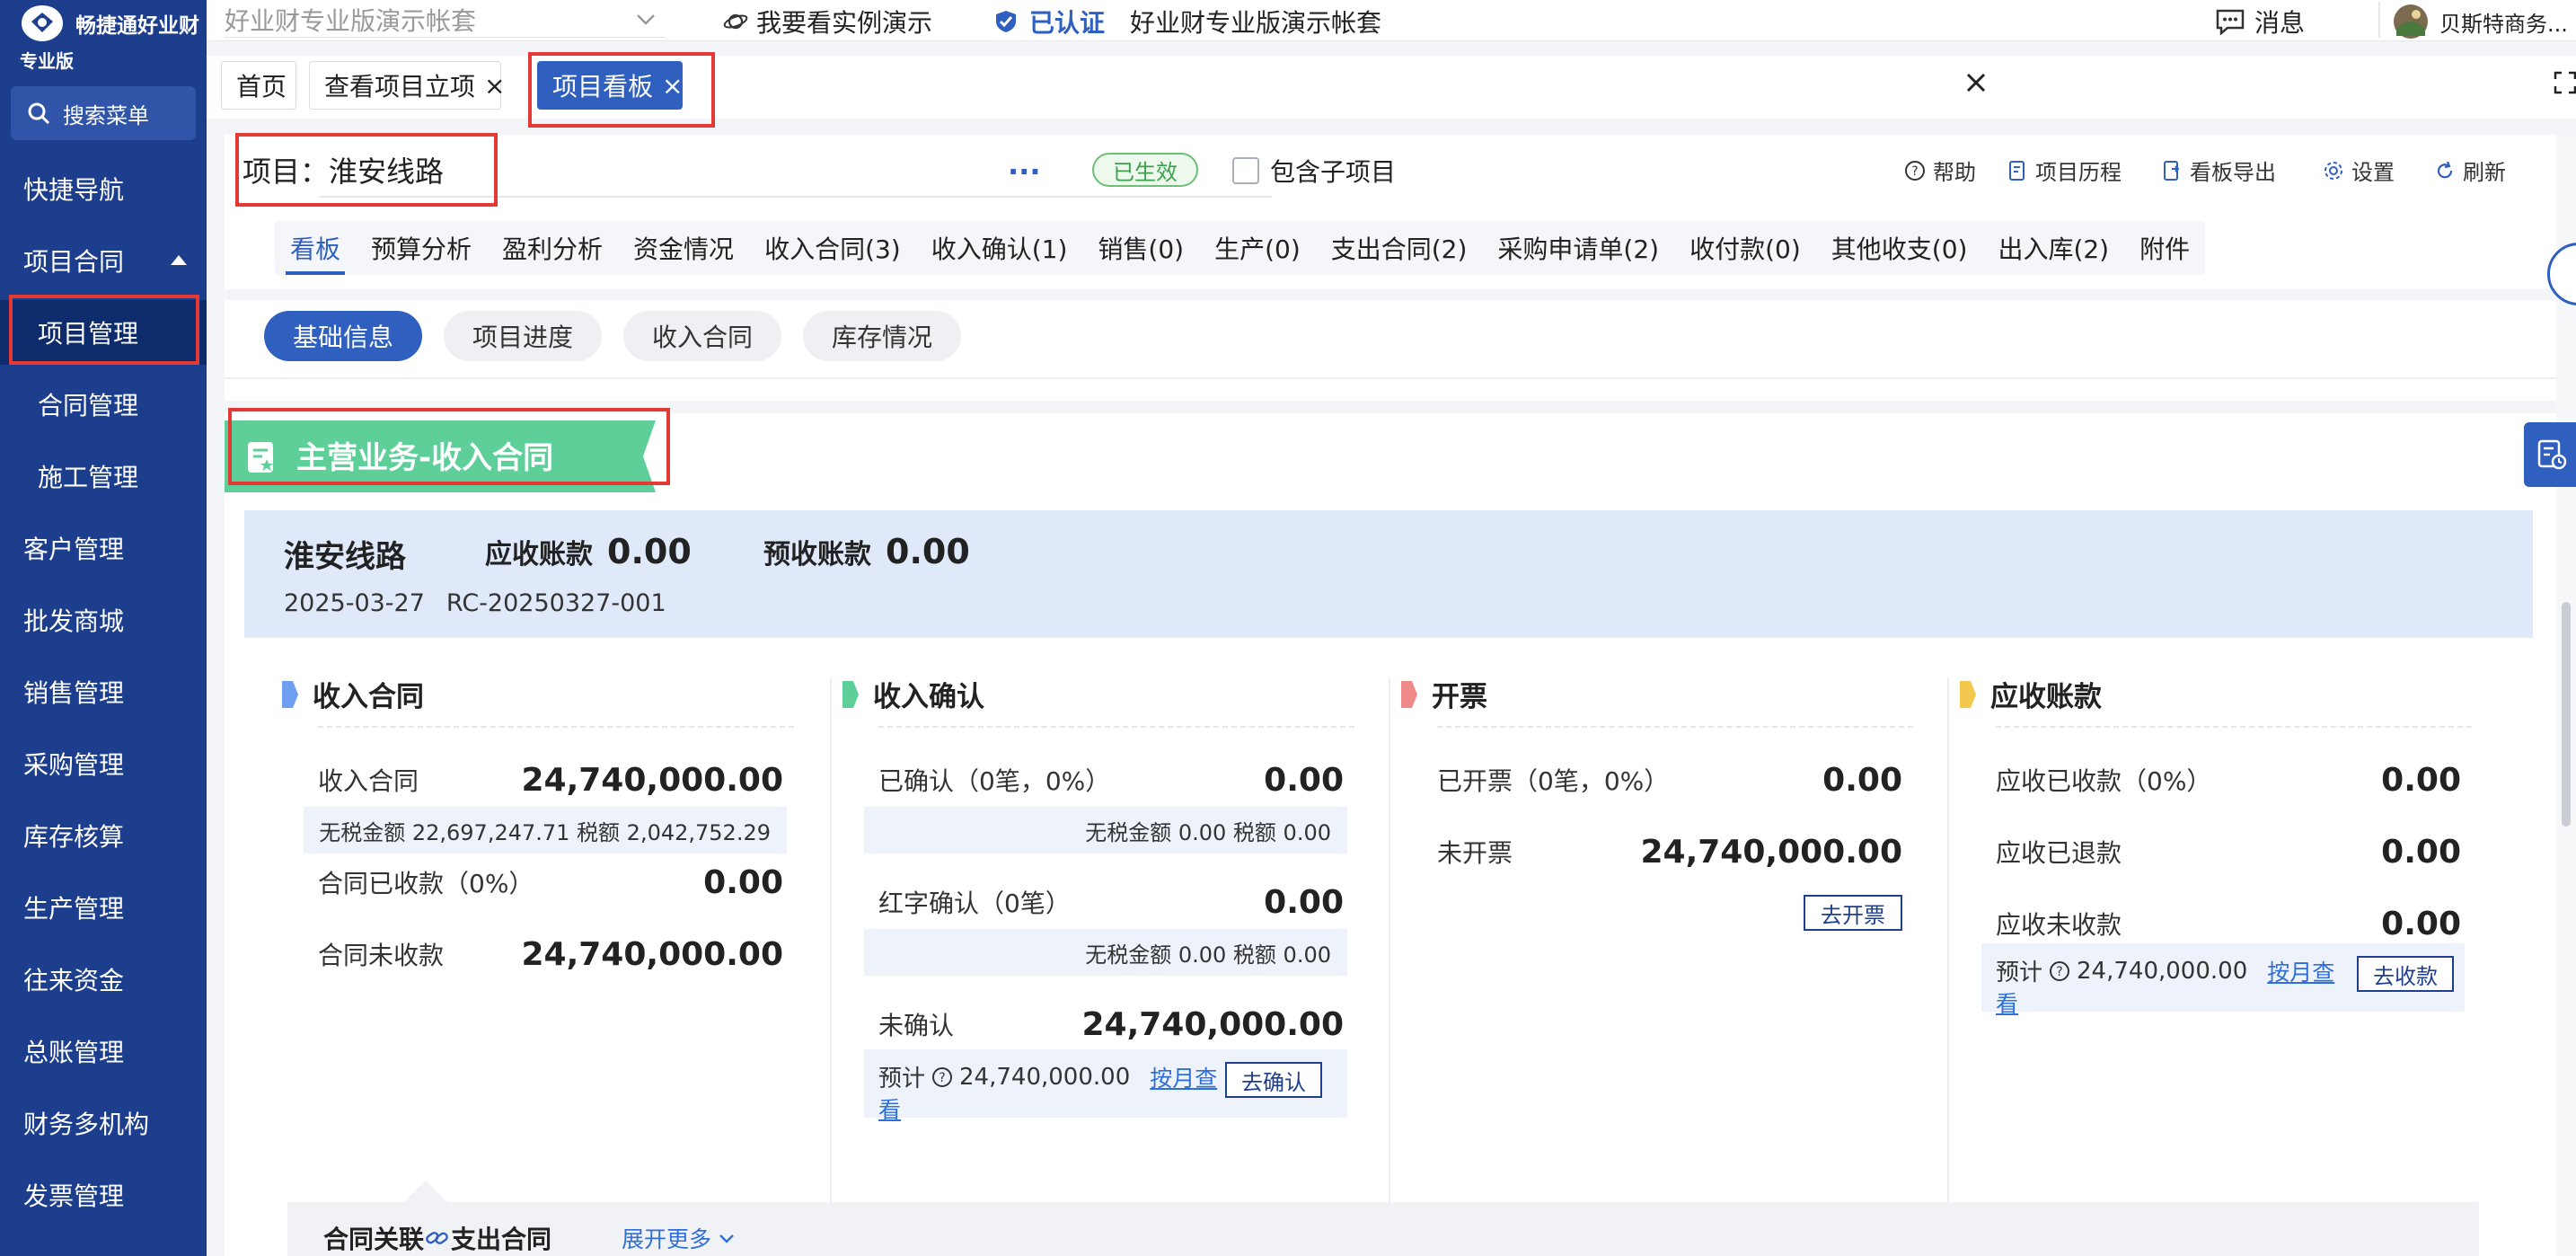 Image resolution: width=2576 pixels, height=1256 pixels. I want to click on nav-wholesale-mall: 批发商城, so click(103, 620).